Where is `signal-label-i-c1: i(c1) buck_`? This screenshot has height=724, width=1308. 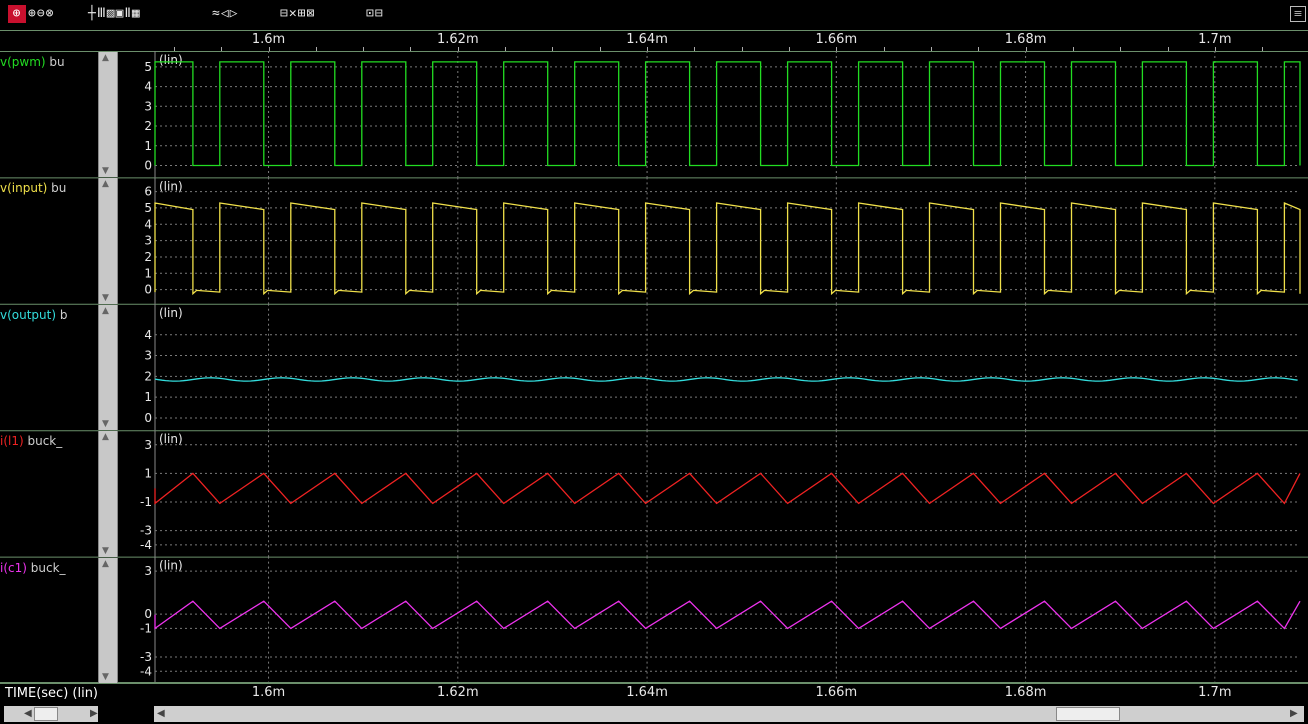
signal-label-i-c1: i(c1) buck_ is located at coordinates (48, 568).